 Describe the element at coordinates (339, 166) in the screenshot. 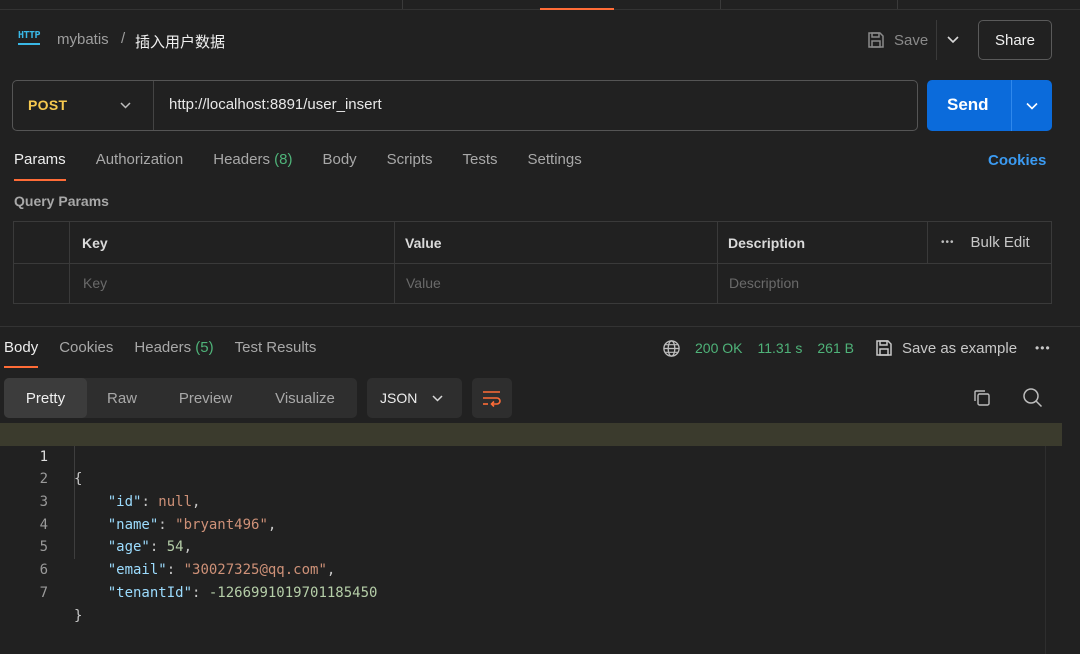

I see `tab-body: Body` at that location.